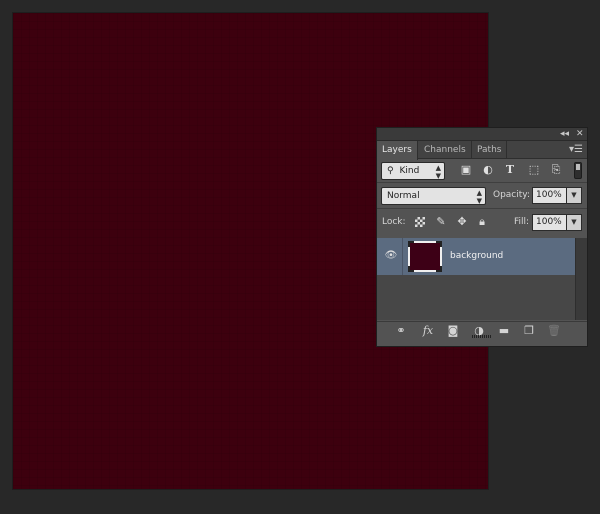  I want to click on layer-row: 👁︎ background, so click(476, 256).